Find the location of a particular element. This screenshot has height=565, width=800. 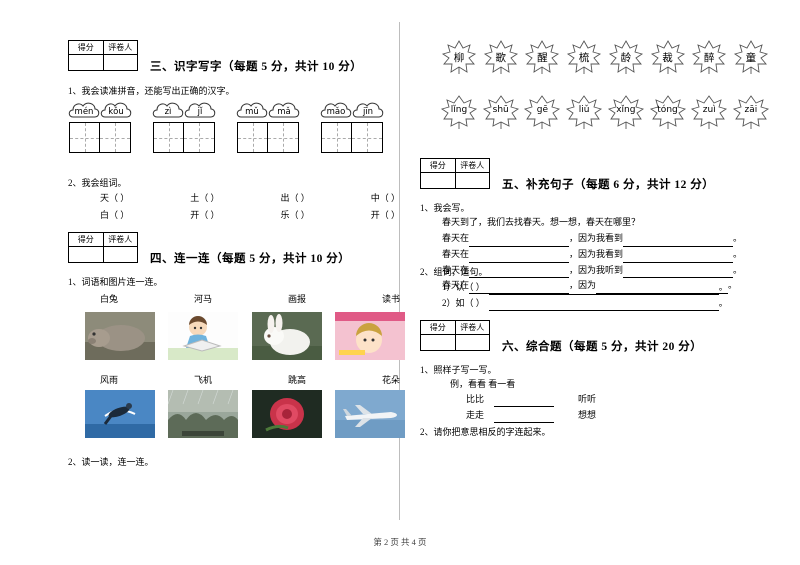

leaf-pinyin: zāi is located at coordinates (751, 110).